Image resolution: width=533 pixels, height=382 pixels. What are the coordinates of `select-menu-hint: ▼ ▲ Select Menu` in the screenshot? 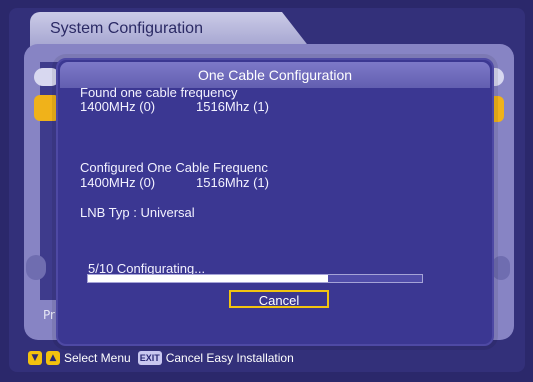 It's located at (79, 358).